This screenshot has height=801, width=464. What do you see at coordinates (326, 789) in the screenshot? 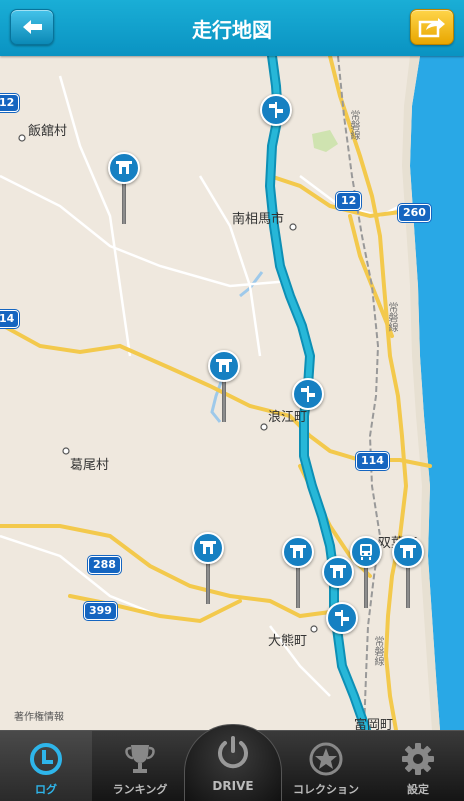
I see `tab-label: コレクション` at bounding box center [326, 789].